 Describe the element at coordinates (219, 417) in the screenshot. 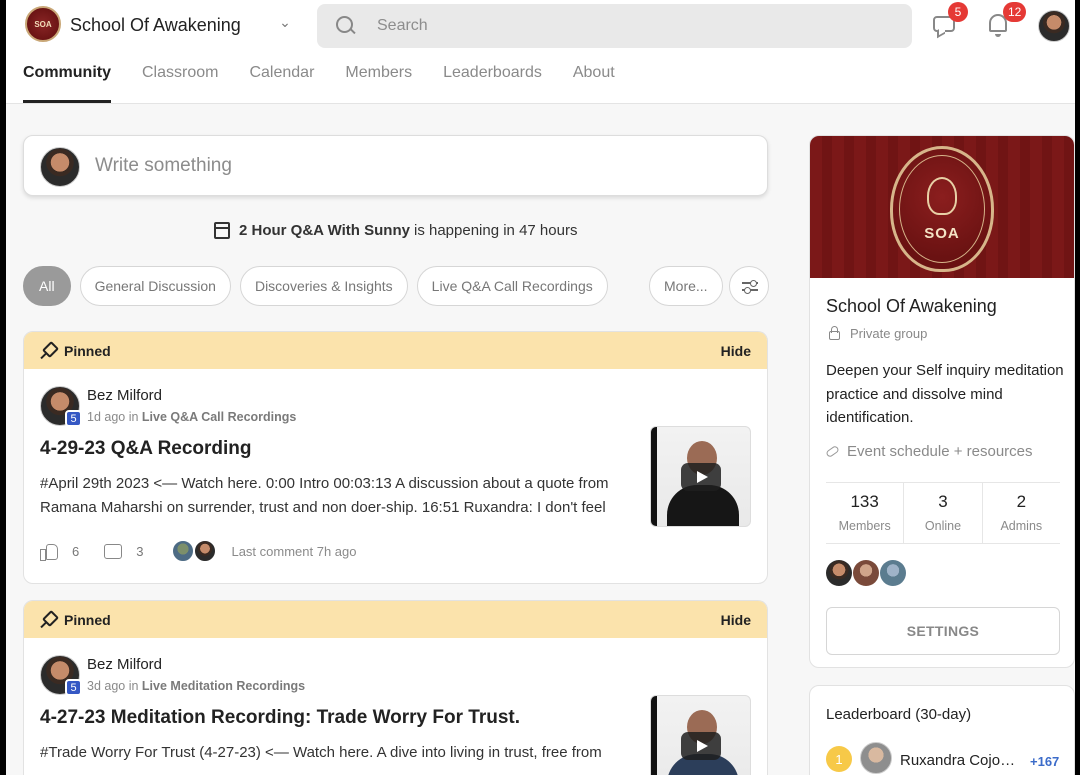

I see `post-category: Live Q&A Call Recordings` at that location.